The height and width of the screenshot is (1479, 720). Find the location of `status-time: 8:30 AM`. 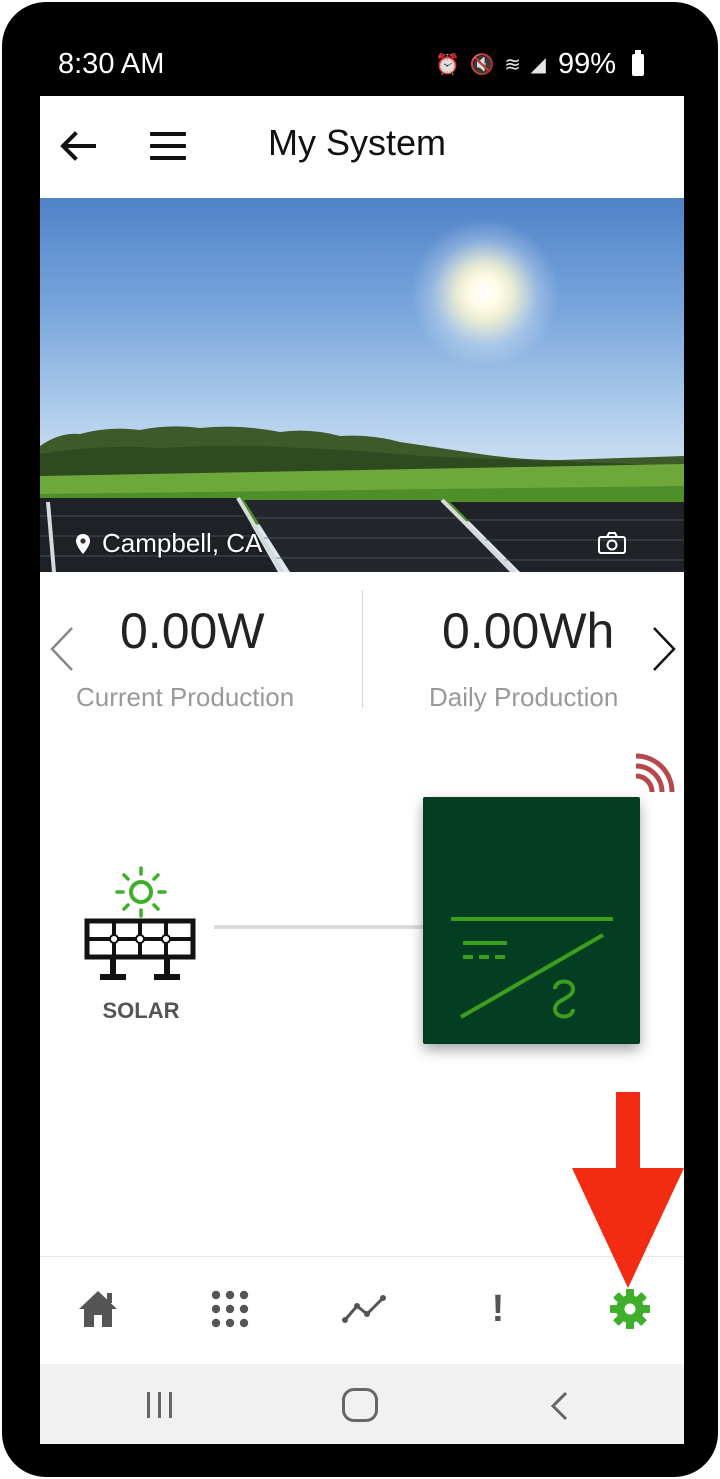

status-time: 8:30 AM is located at coordinates (111, 64).